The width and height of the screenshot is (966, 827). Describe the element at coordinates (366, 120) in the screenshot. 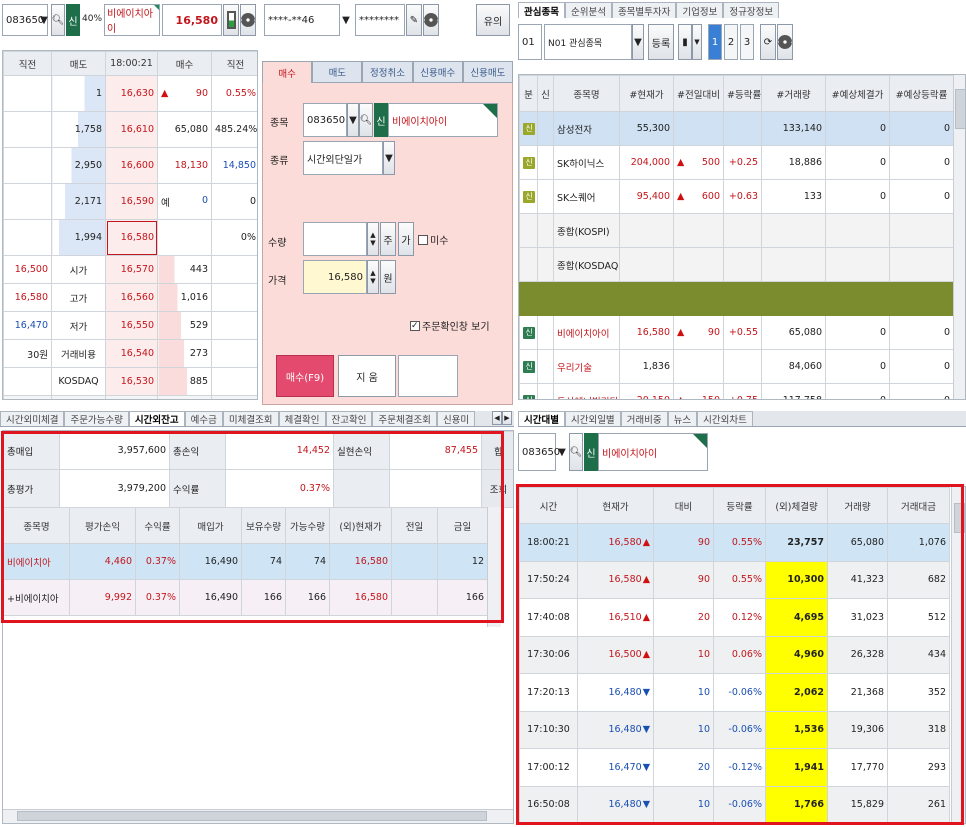

I see `order-search-button: 🔍︎` at that location.